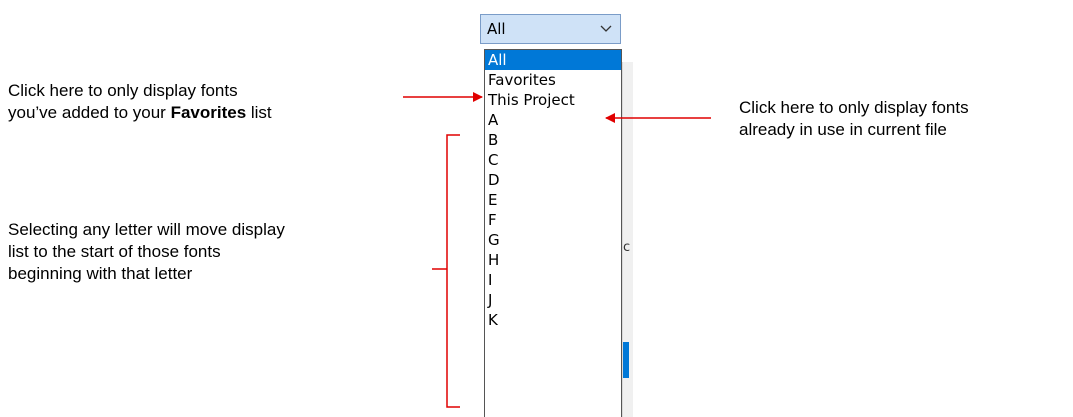  Describe the element at coordinates (553, 240) in the screenshot. I see `dropdown-option-g: G` at that location.